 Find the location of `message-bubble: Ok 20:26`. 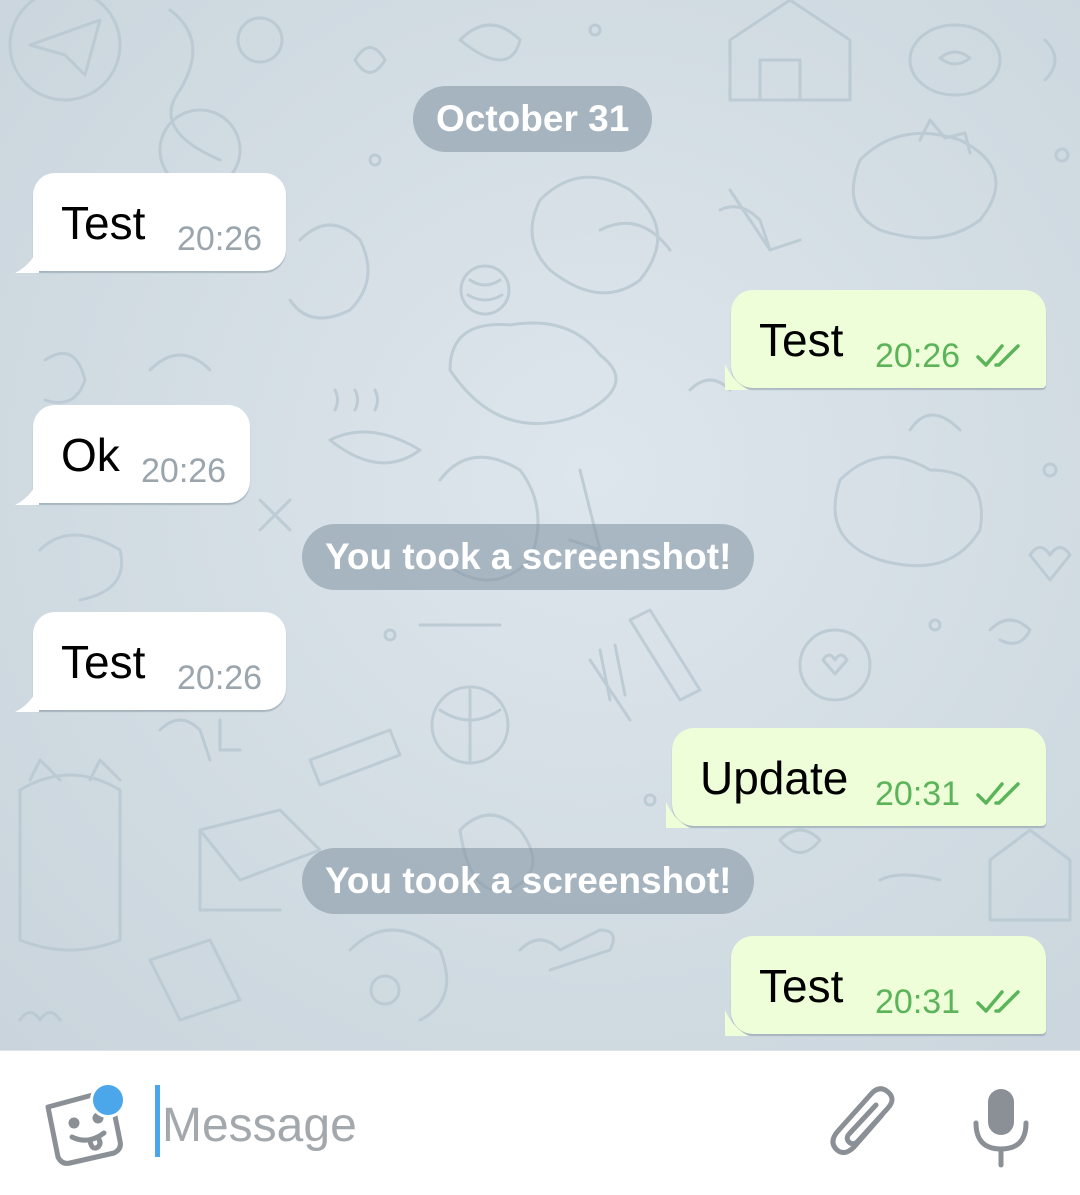

message-bubble: Ok 20:26 is located at coordinates (141, 454).